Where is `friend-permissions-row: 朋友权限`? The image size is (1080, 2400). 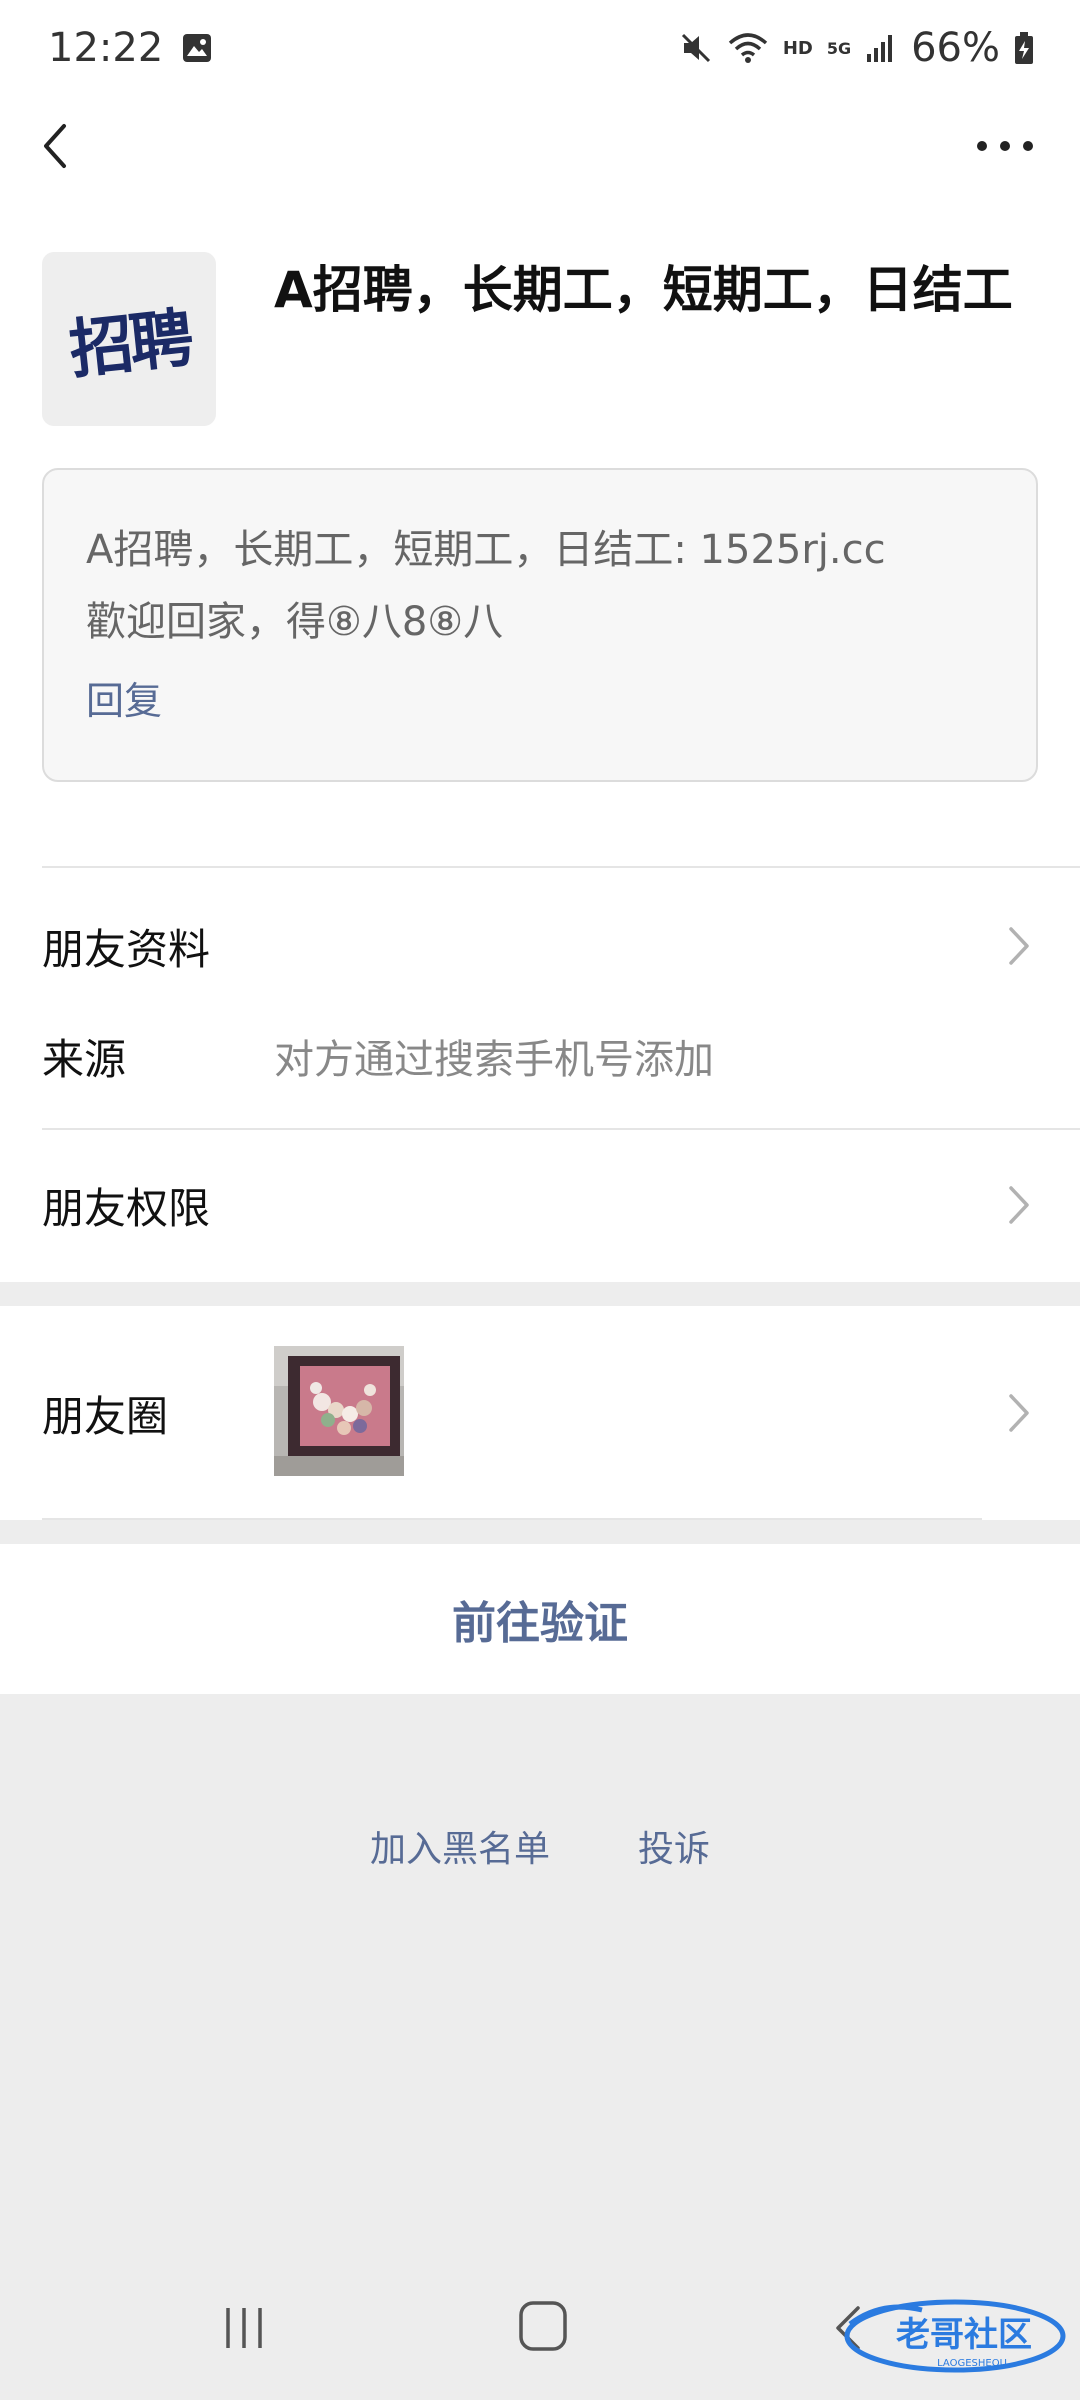 friend-permissions-row: 朋友权限 is located at coordinates (540, 1205).